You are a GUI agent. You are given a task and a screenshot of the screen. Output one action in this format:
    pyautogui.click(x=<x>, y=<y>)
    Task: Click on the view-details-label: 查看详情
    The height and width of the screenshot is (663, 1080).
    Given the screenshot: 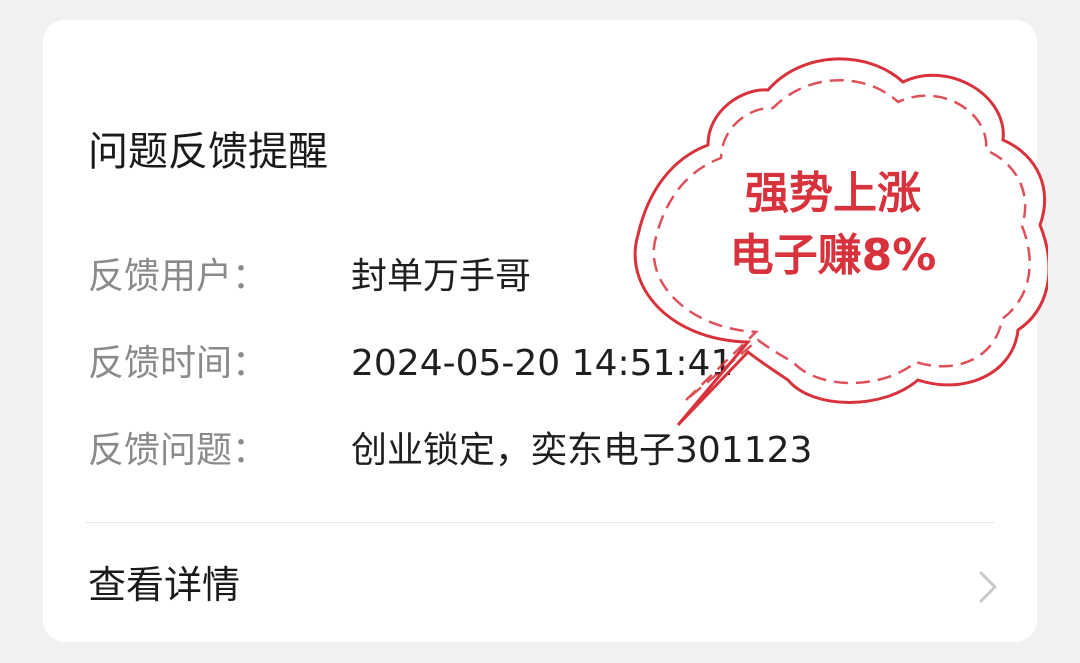 What is the action you would take?
    pyautogui.click(x=164, y=585)
    